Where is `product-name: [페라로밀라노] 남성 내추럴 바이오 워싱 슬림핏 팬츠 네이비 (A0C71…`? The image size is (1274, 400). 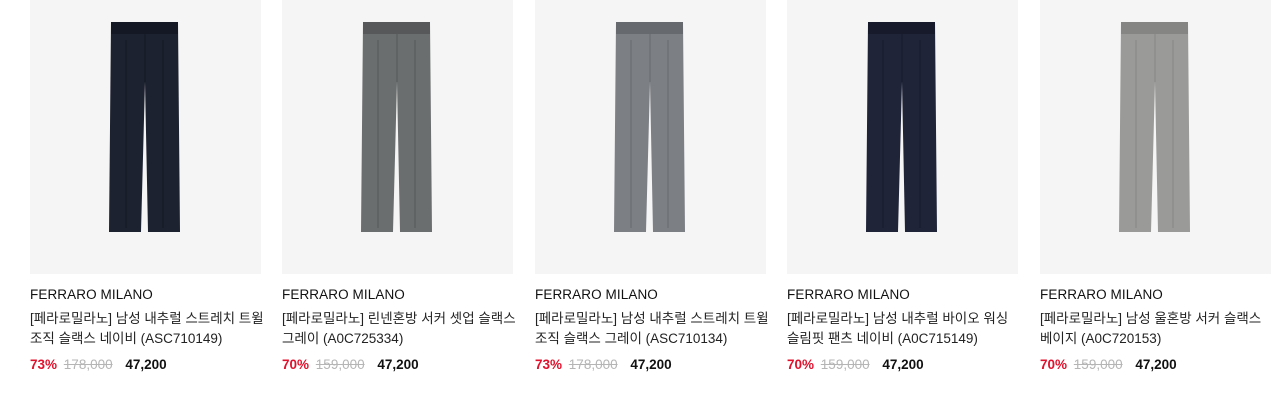
product-name: [페라로밀라노] 남성 내추럴 바이오 워싱 슬림핏 팬츠 네이비 (A0C71… is located at coordinates (905, 329).